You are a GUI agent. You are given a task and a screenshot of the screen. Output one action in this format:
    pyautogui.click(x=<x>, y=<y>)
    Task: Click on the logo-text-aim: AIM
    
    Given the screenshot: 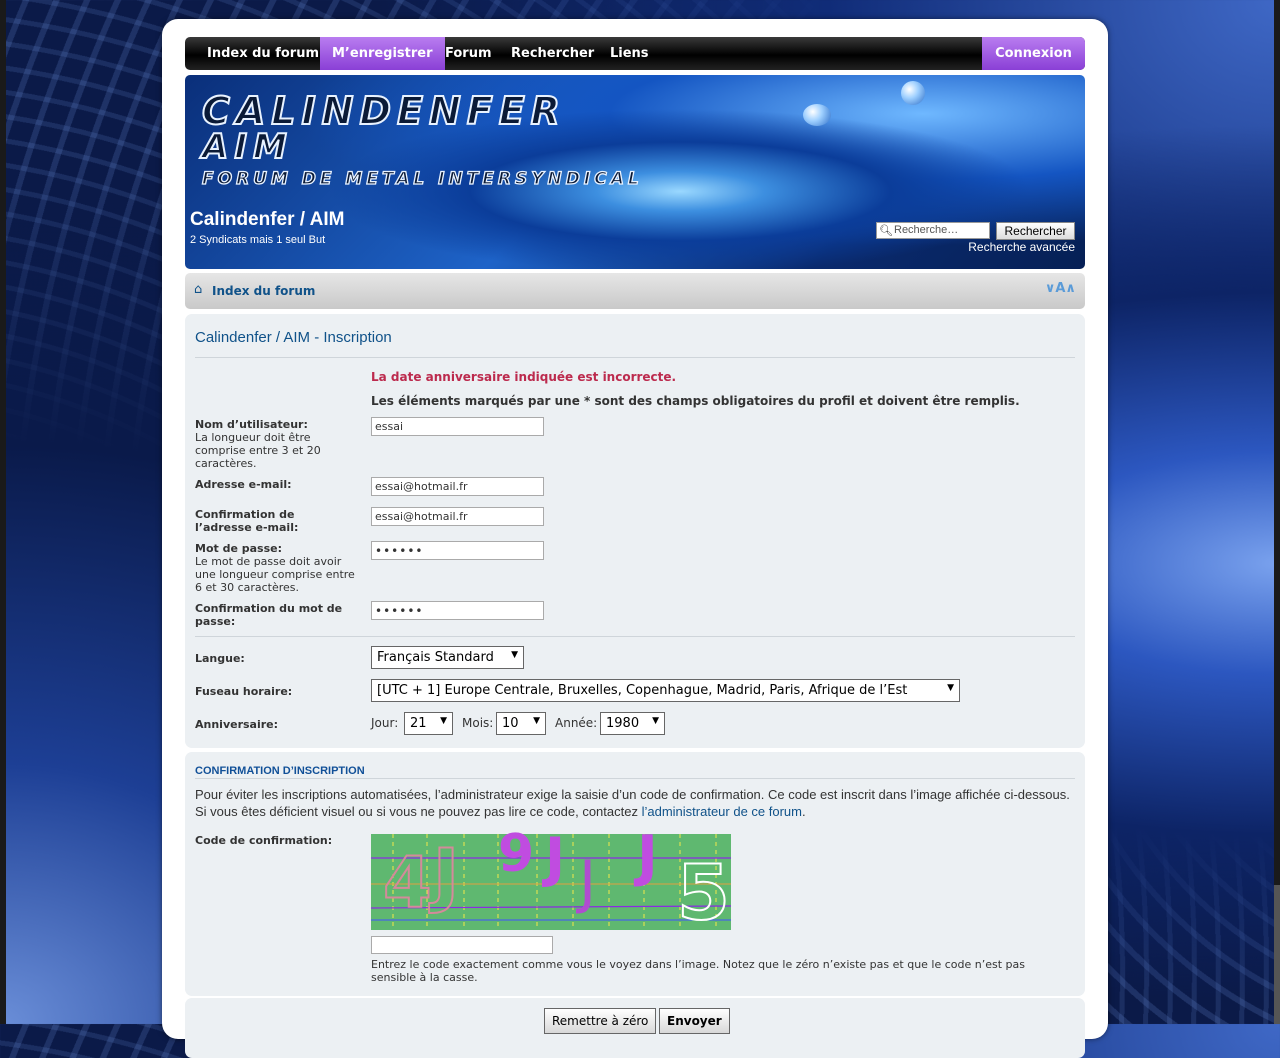 What is the action you would take?
    pyautogui.click(x=247, y=147)
    